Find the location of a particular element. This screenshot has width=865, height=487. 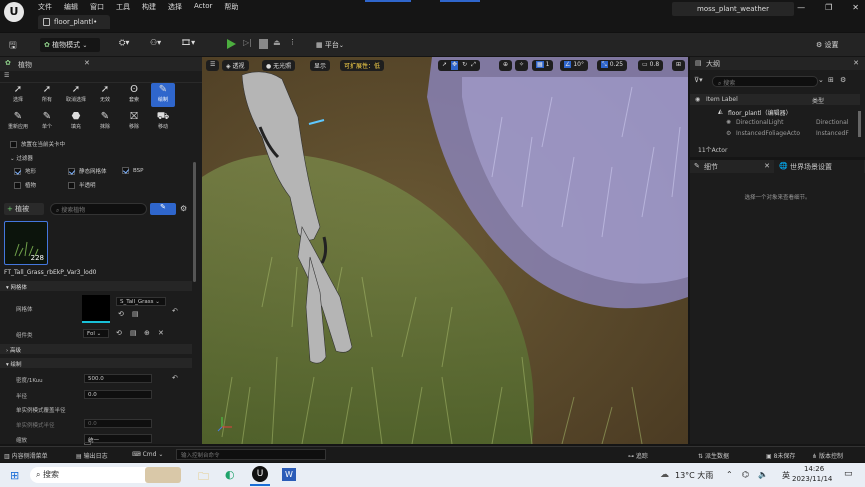

platform-dropdown: ▦ 平台 ⌄ is located at coordinates (330, 45).